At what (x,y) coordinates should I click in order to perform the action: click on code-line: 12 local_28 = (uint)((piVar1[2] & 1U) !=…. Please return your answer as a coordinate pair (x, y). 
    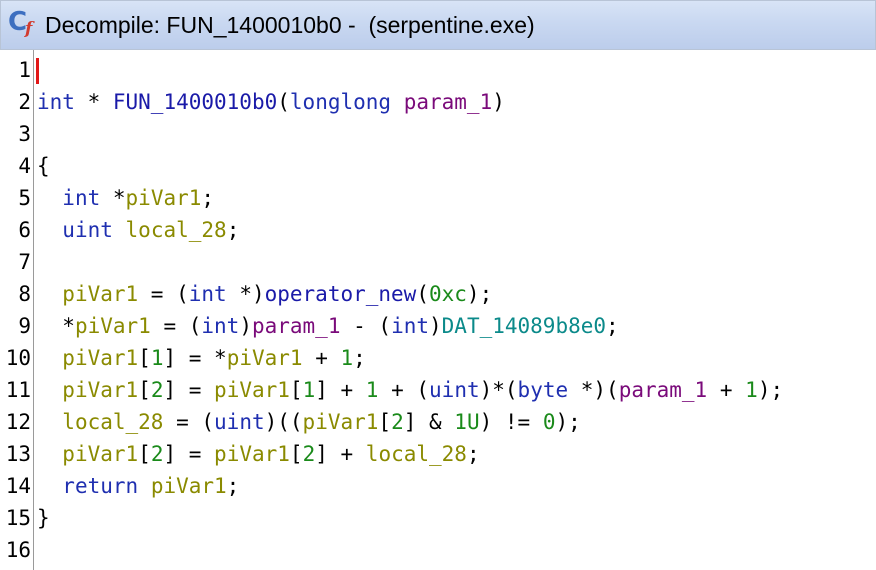
    Looking at the image, I should click on (438, 422).